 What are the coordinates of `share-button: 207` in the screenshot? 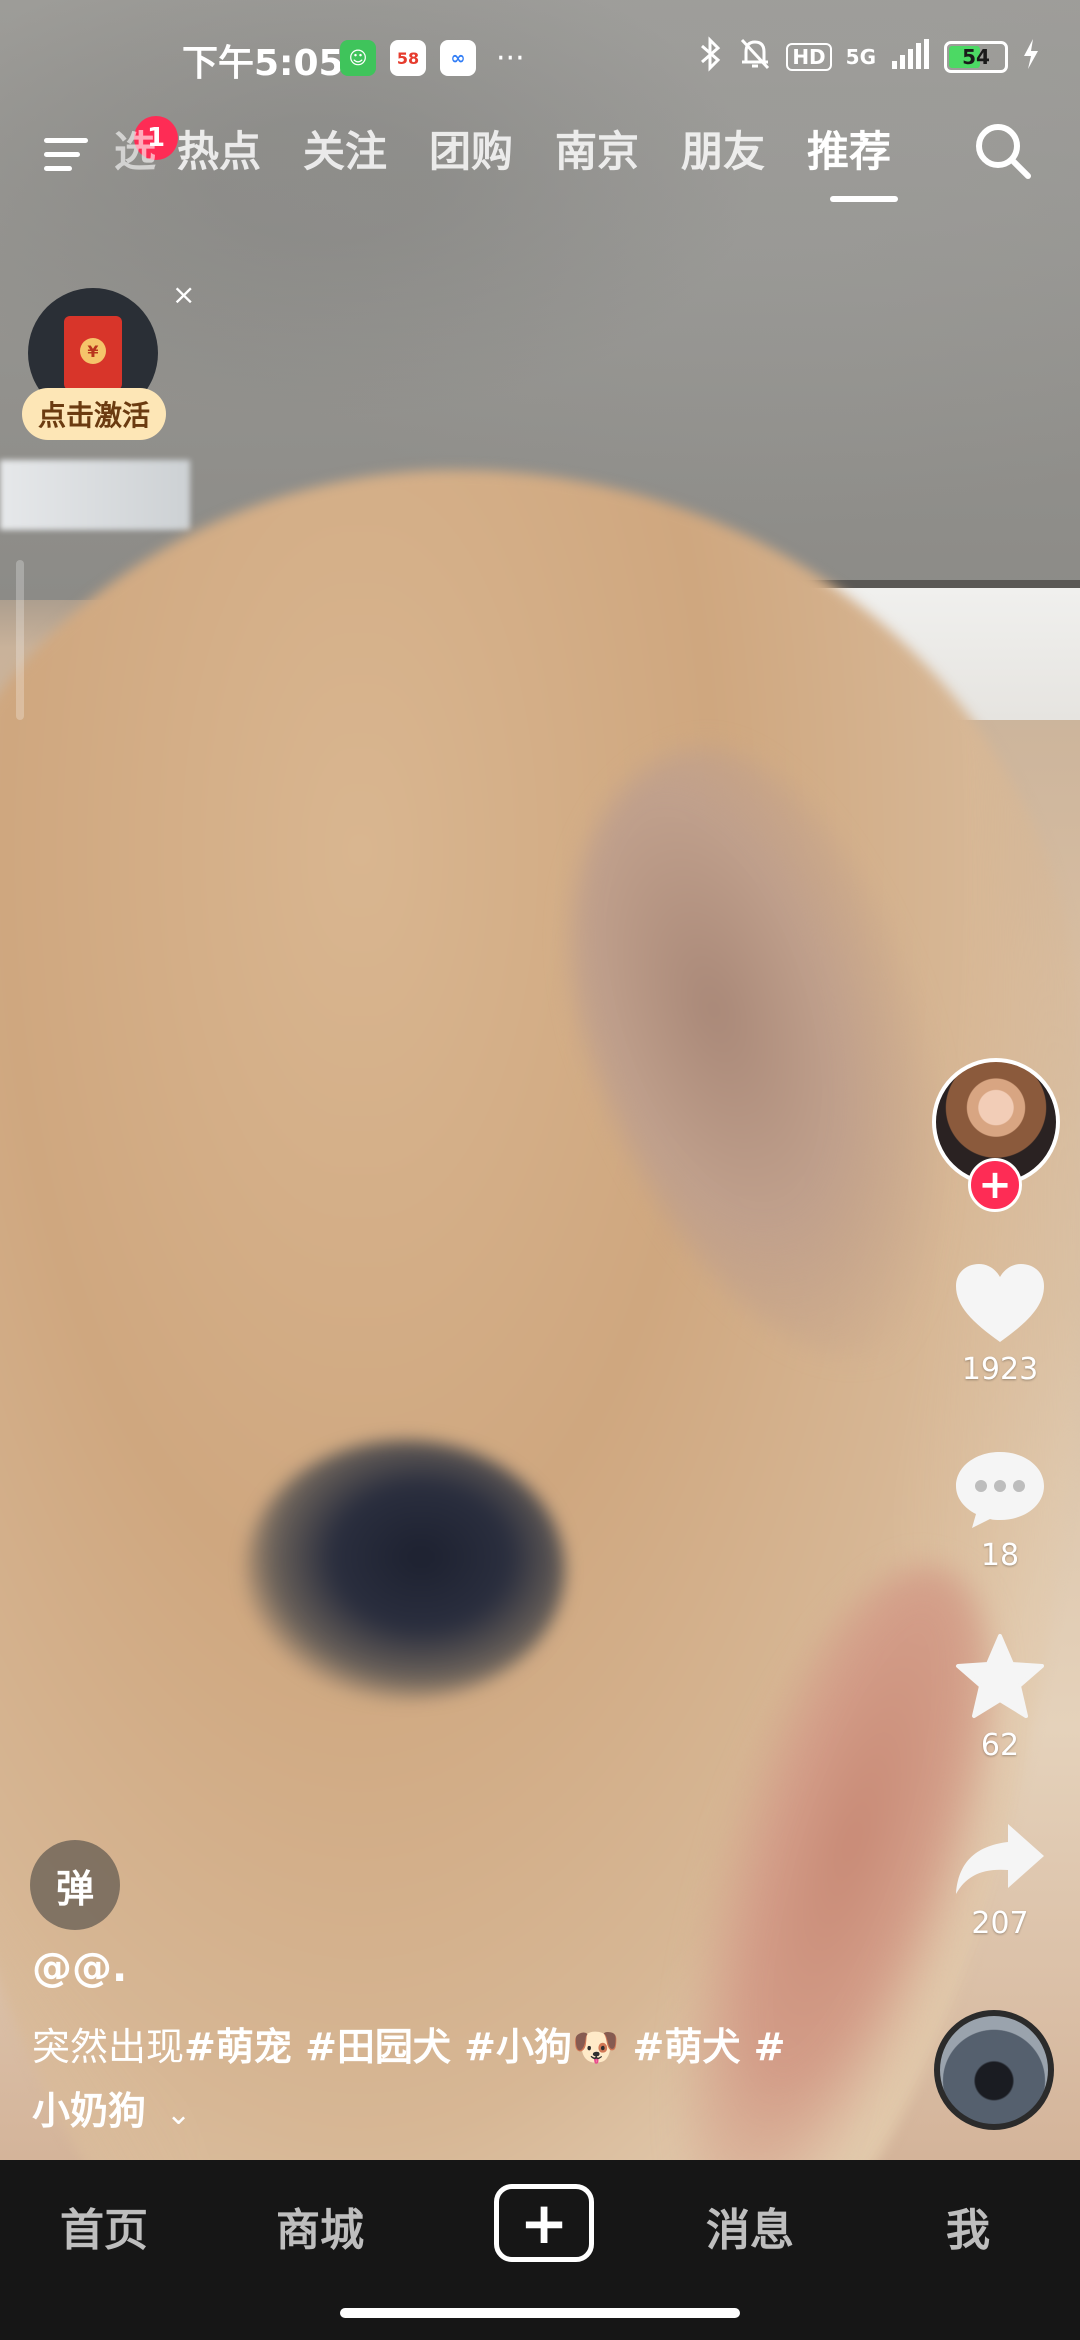 It's located at (1000, 1880).